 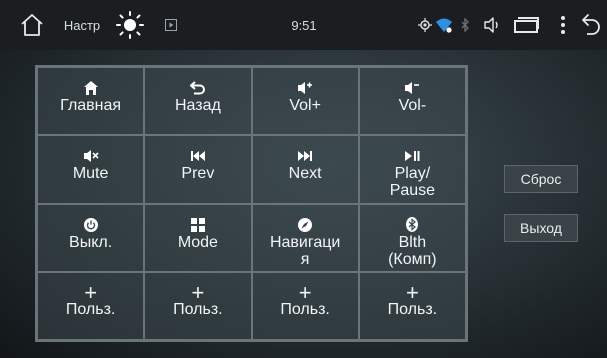 I want to click on key-label: Play/ Pause, so click(x=412, y=182).